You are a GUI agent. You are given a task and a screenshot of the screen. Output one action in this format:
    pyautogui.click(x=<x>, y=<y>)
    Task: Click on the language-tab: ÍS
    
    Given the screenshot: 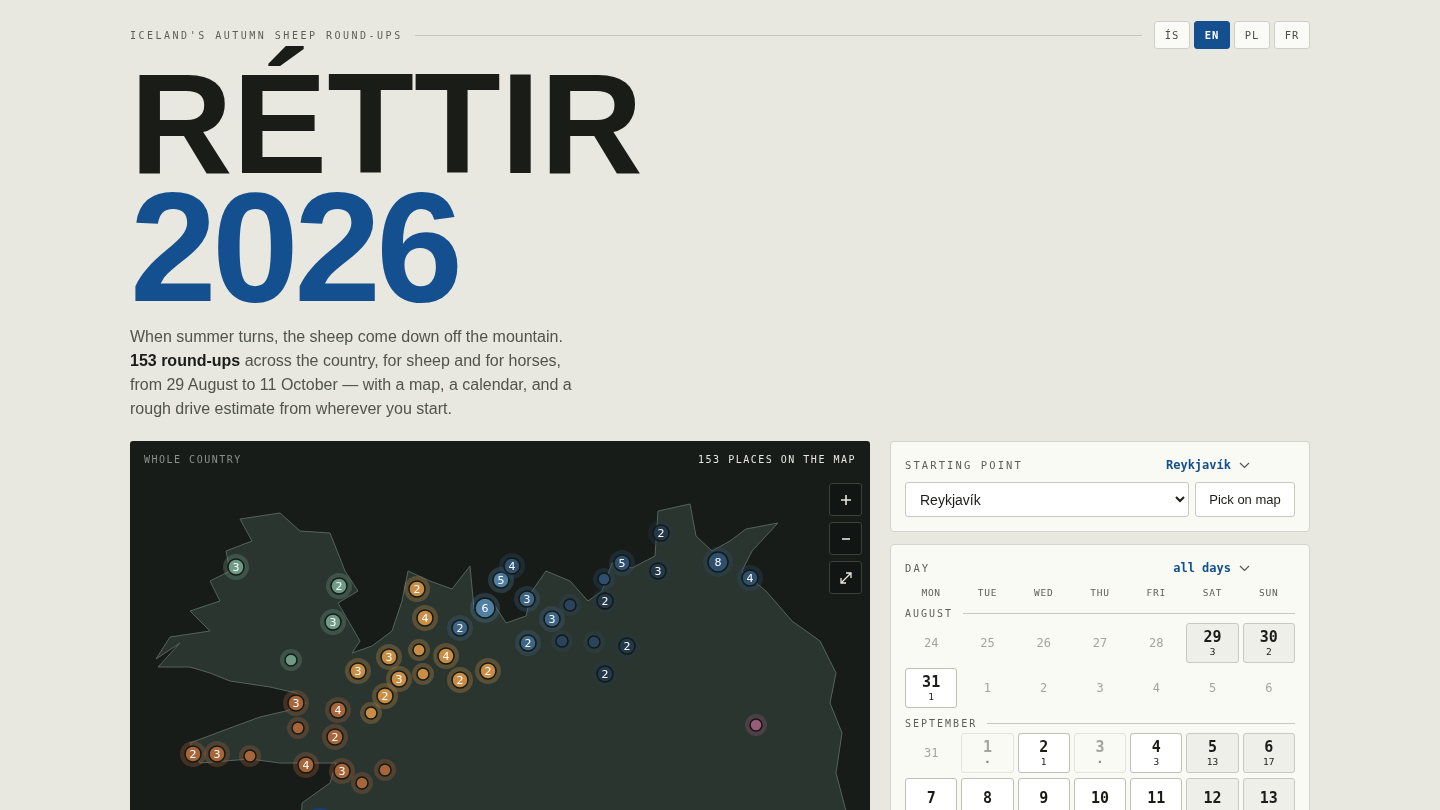 What is the action you would take?
    pyautogui.click(x=1172, y=35)
    